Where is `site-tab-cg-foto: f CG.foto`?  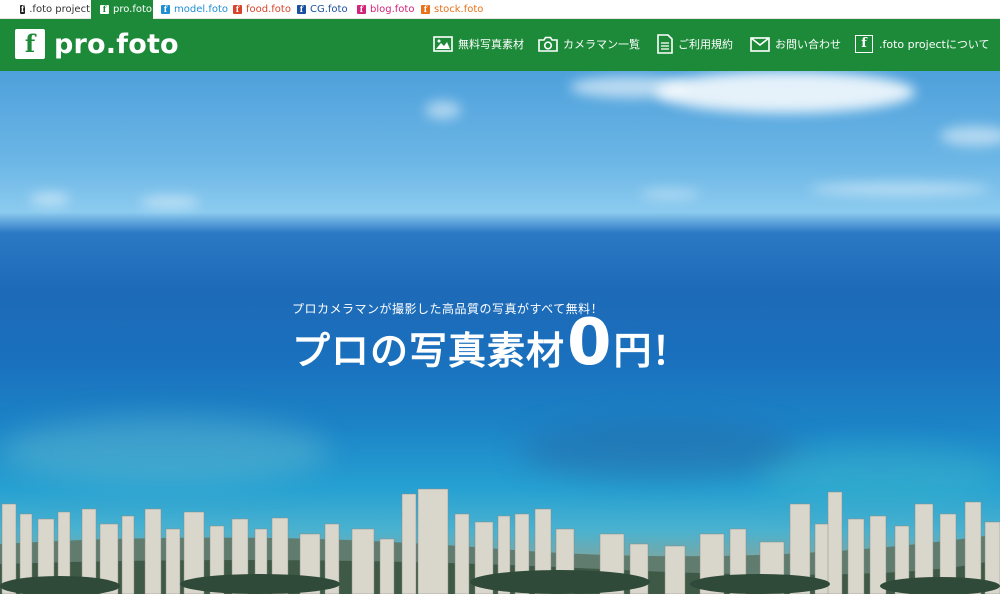 site-tab-cg-foto: f CG.foto is located at coordinates (322, 9).